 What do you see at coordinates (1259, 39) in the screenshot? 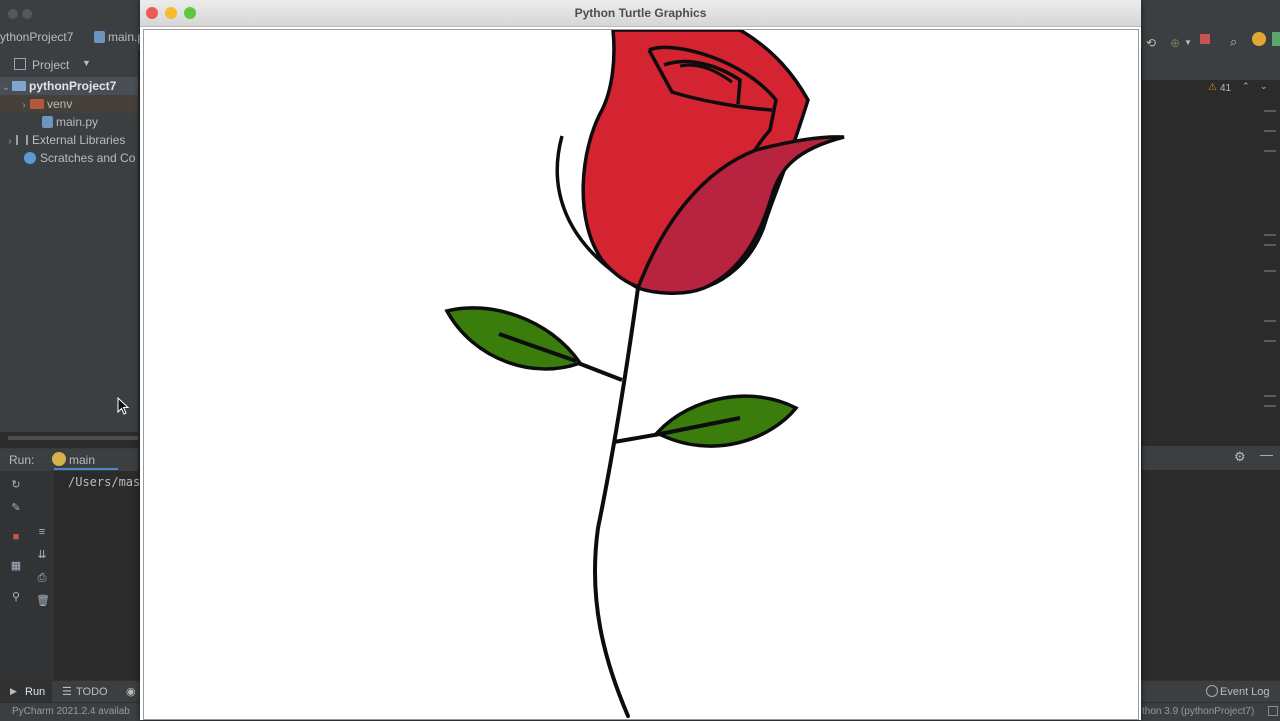
I see `update-icon` at bounding box center [1259, 39].